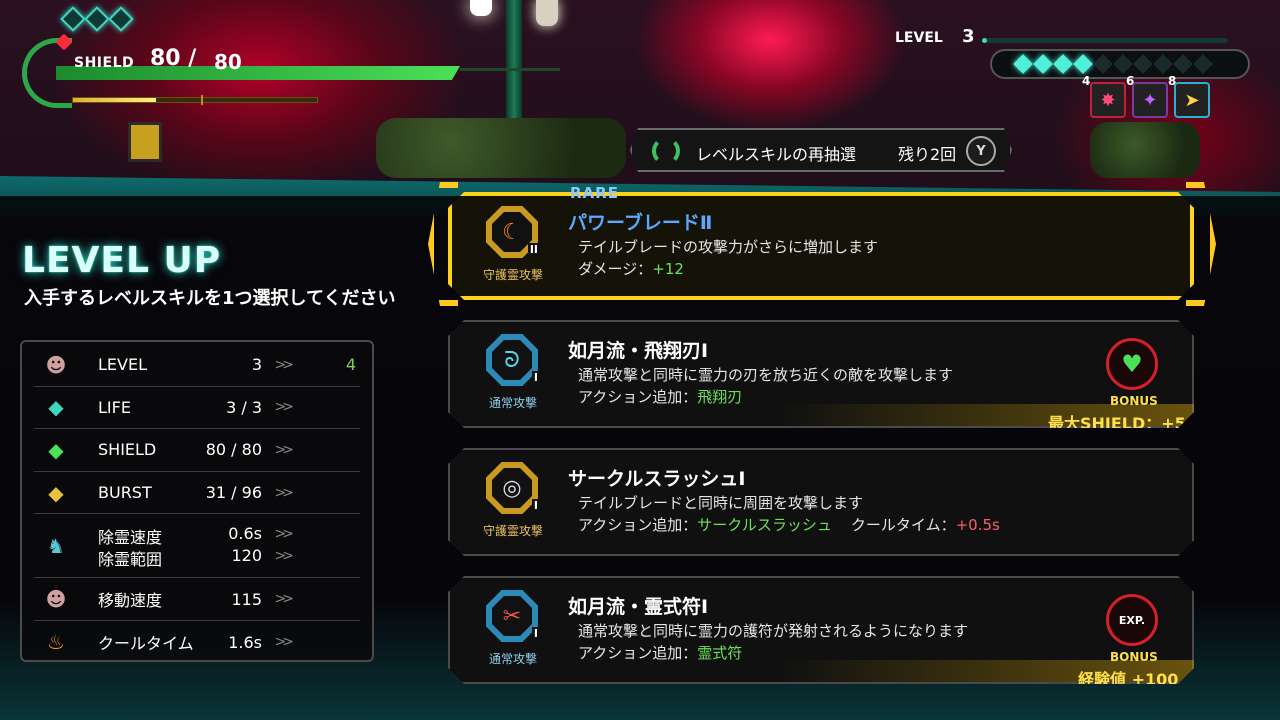 The height and width of the screenshot is (720, 1280). Describe the element at coordinates (130, 538) in the screenshot. I see `stat-name: 除霊速度` at that location.